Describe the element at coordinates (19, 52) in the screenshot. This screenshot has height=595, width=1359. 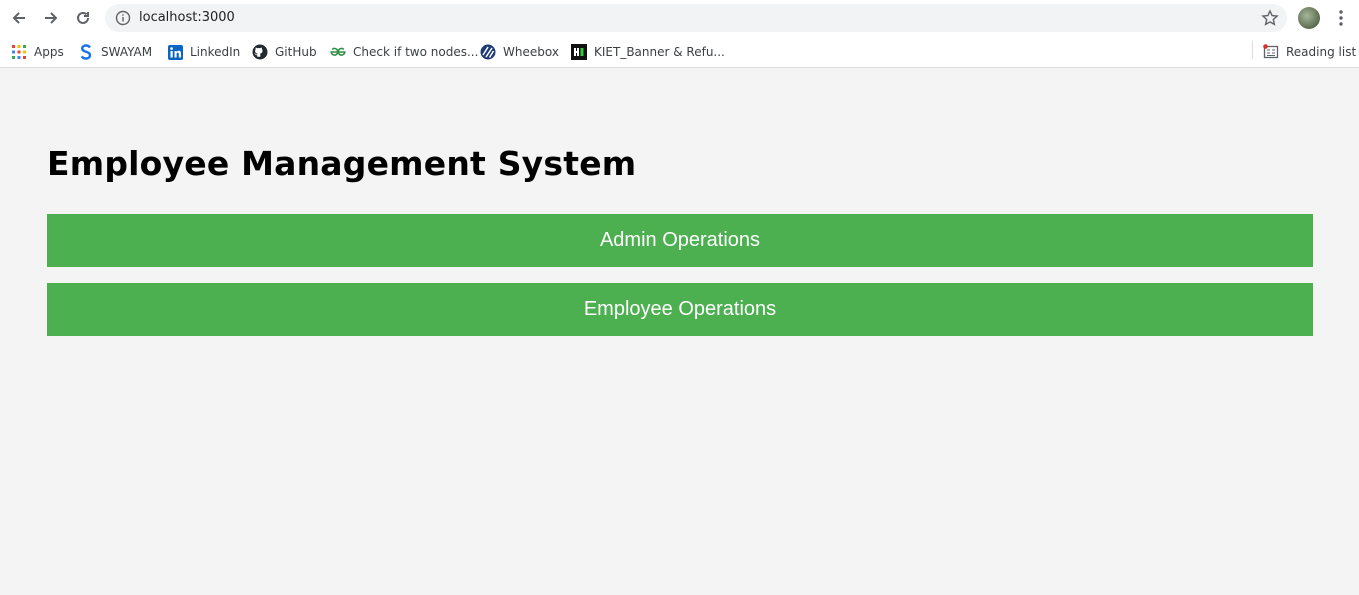
I see `apps-grid-icon` at that location.